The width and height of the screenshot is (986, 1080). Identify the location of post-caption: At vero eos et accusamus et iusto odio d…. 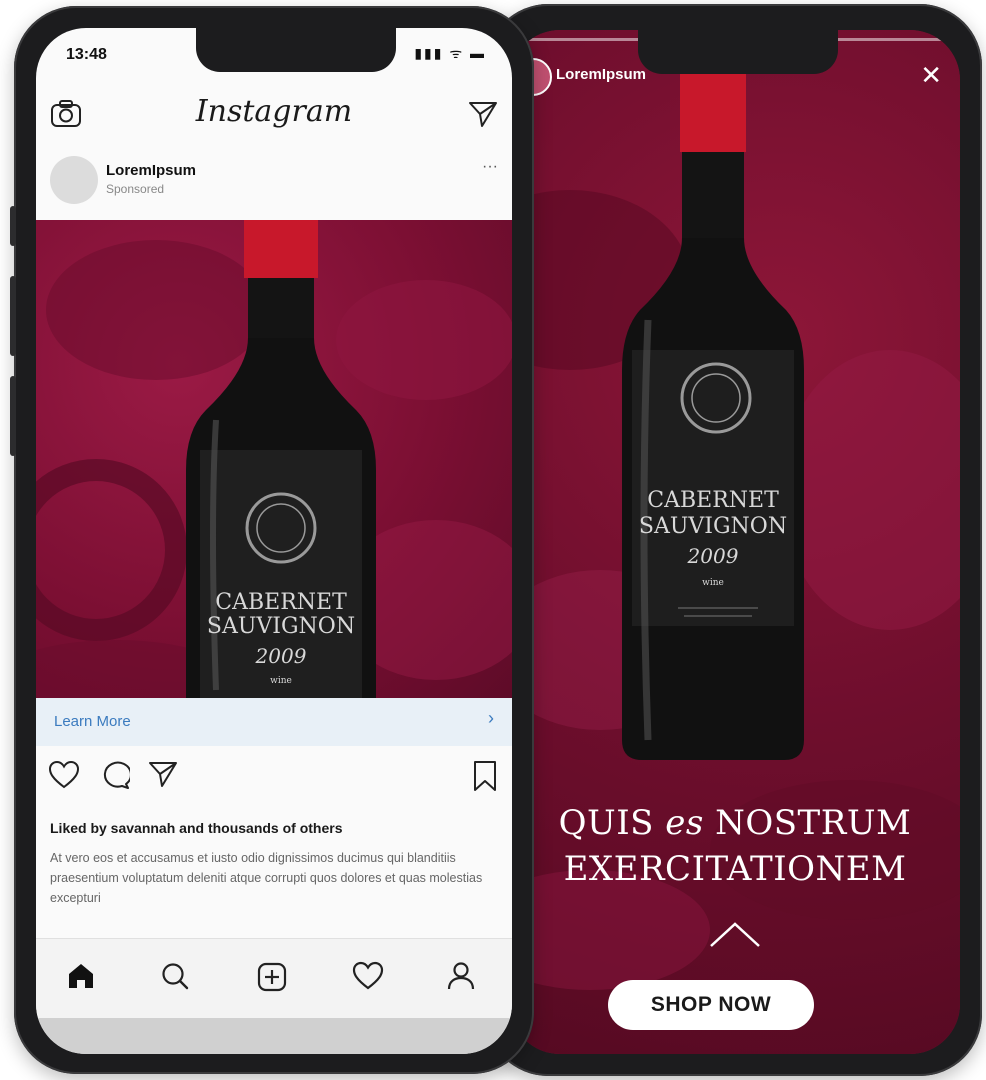
(266, 878).